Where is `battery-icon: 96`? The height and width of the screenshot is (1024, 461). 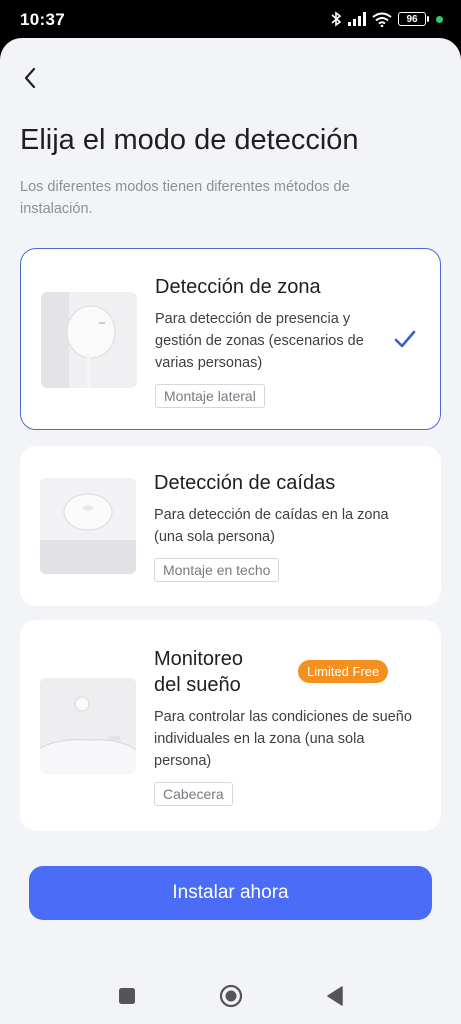
battery-icon: 96 is located at coordinates (413, 19).